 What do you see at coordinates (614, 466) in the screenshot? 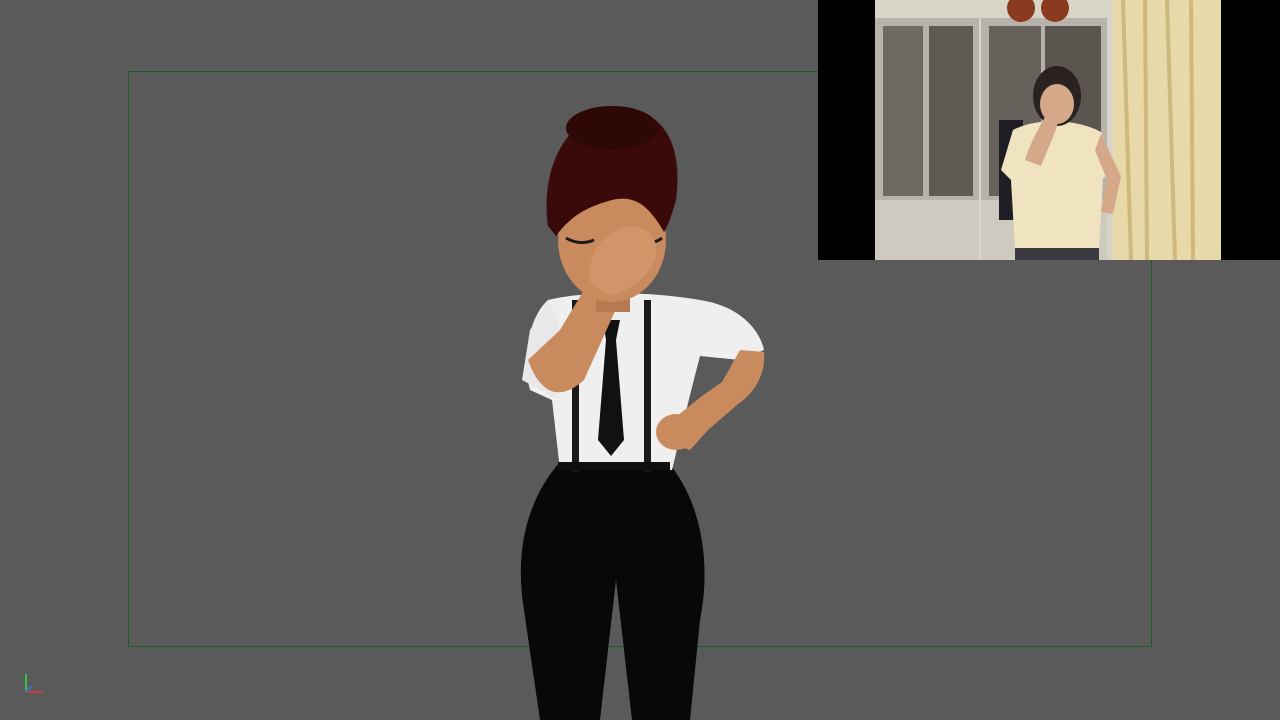
I see `character-belt` at bounding box center [614, 466].